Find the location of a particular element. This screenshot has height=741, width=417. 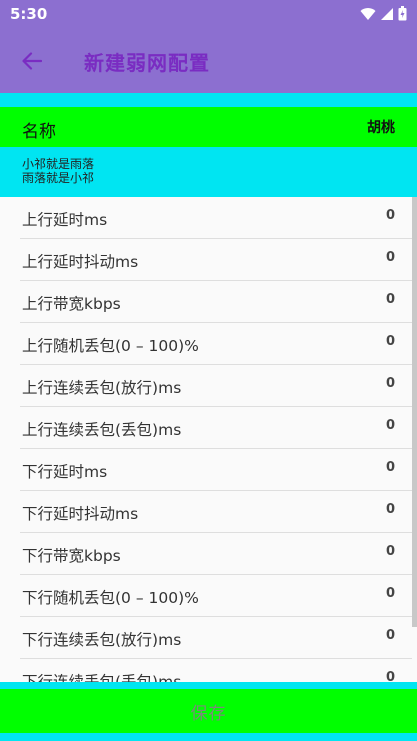

status-bar: 5:30 is located at coordinates (208, 15).